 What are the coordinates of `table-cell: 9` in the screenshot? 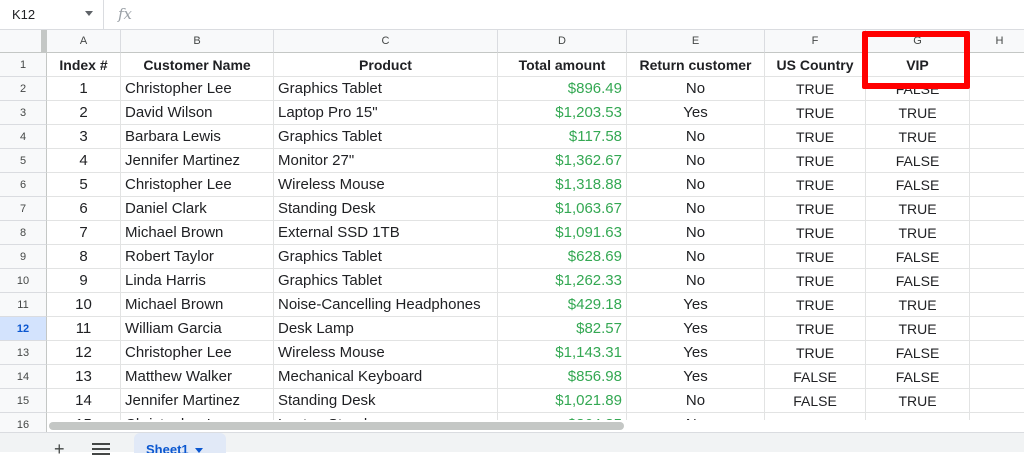 It's located at (84, 281).